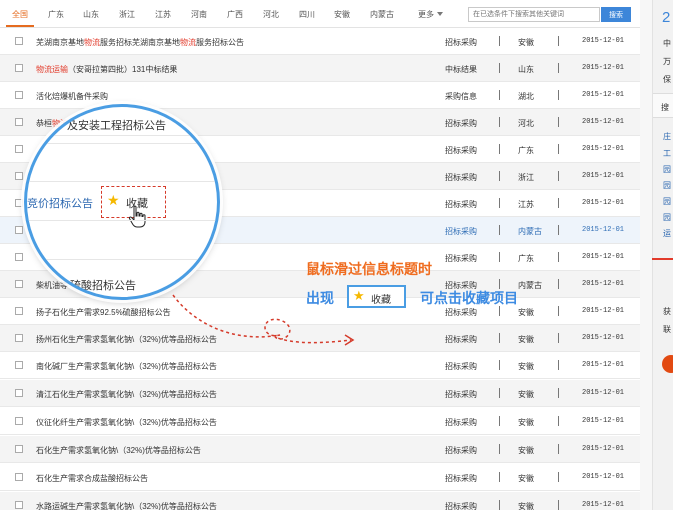 The height and width of the screenshot is (510, 673). Describe the element at coordinates (126, 366) in the screenshot. I see `item-title: 南化碱厂生产需求氢氧化钠\（32%)优等品招标公告` at that location.